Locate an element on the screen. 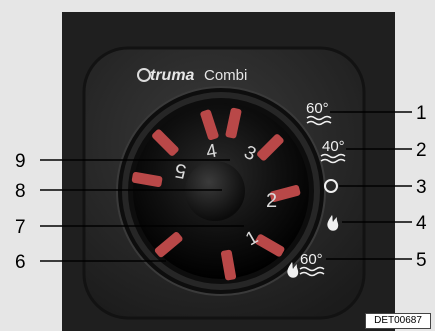  model-name: Combi is located at coordinates (225, 75).